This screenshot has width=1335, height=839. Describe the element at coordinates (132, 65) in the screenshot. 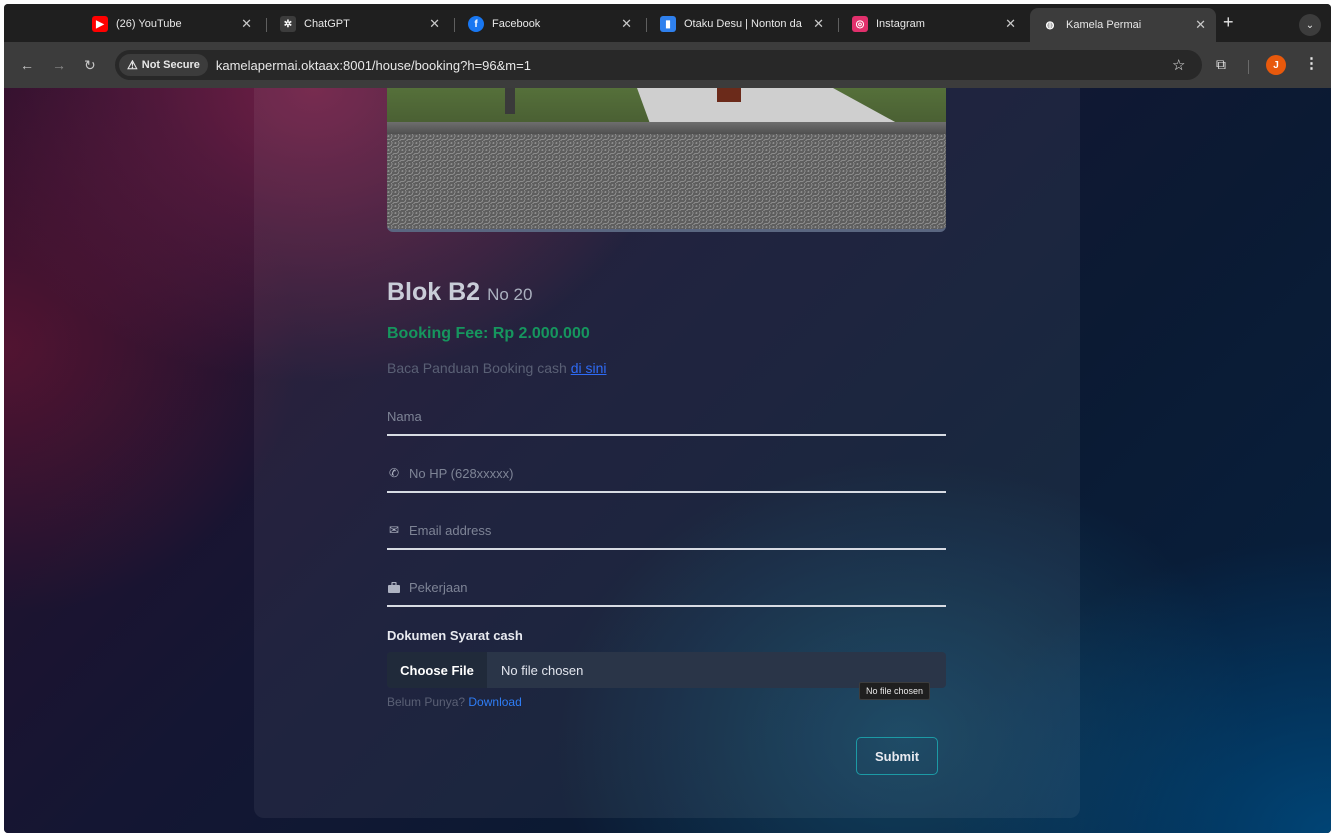

I see `warning-icon: ⚠` at that location.